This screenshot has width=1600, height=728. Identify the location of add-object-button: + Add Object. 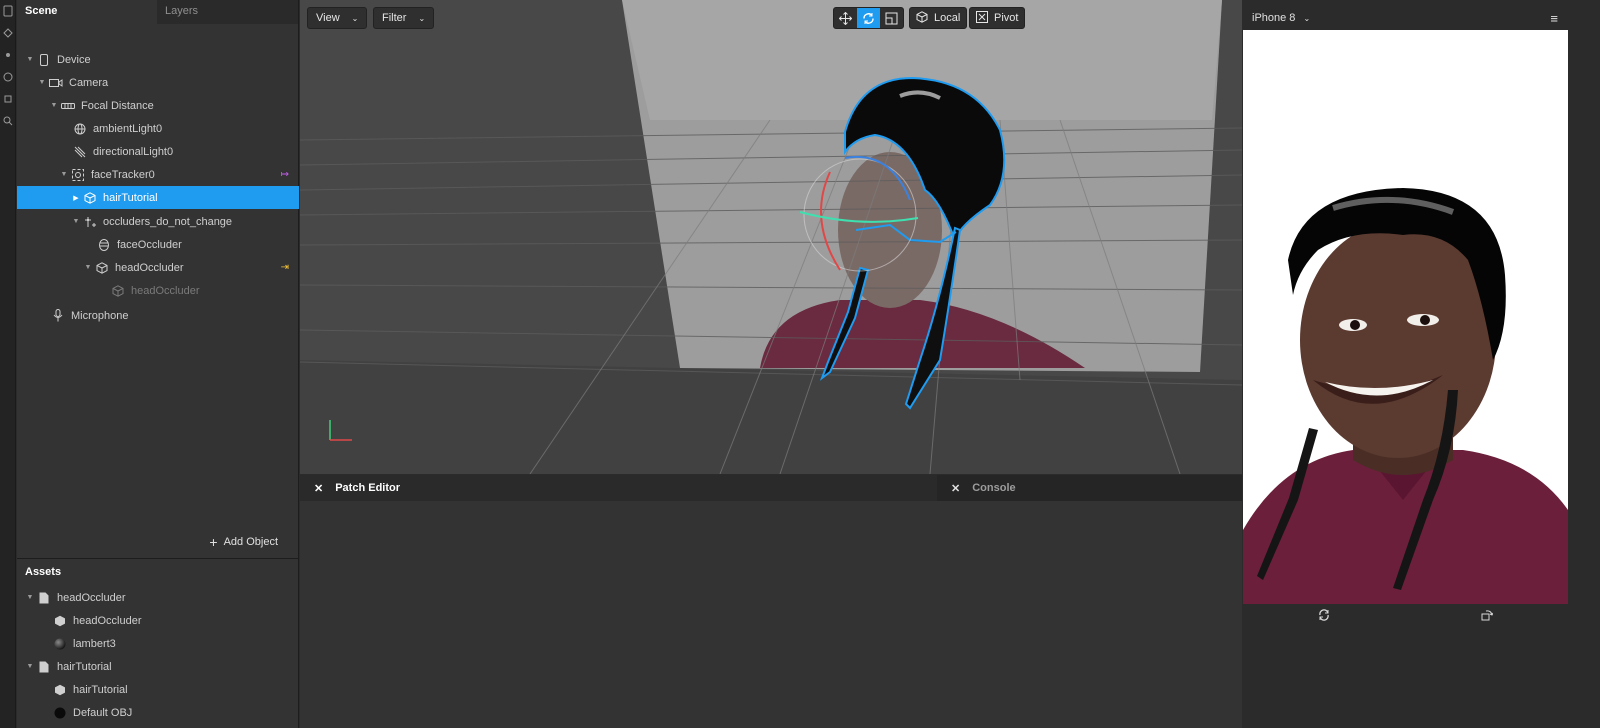
(243, 542).